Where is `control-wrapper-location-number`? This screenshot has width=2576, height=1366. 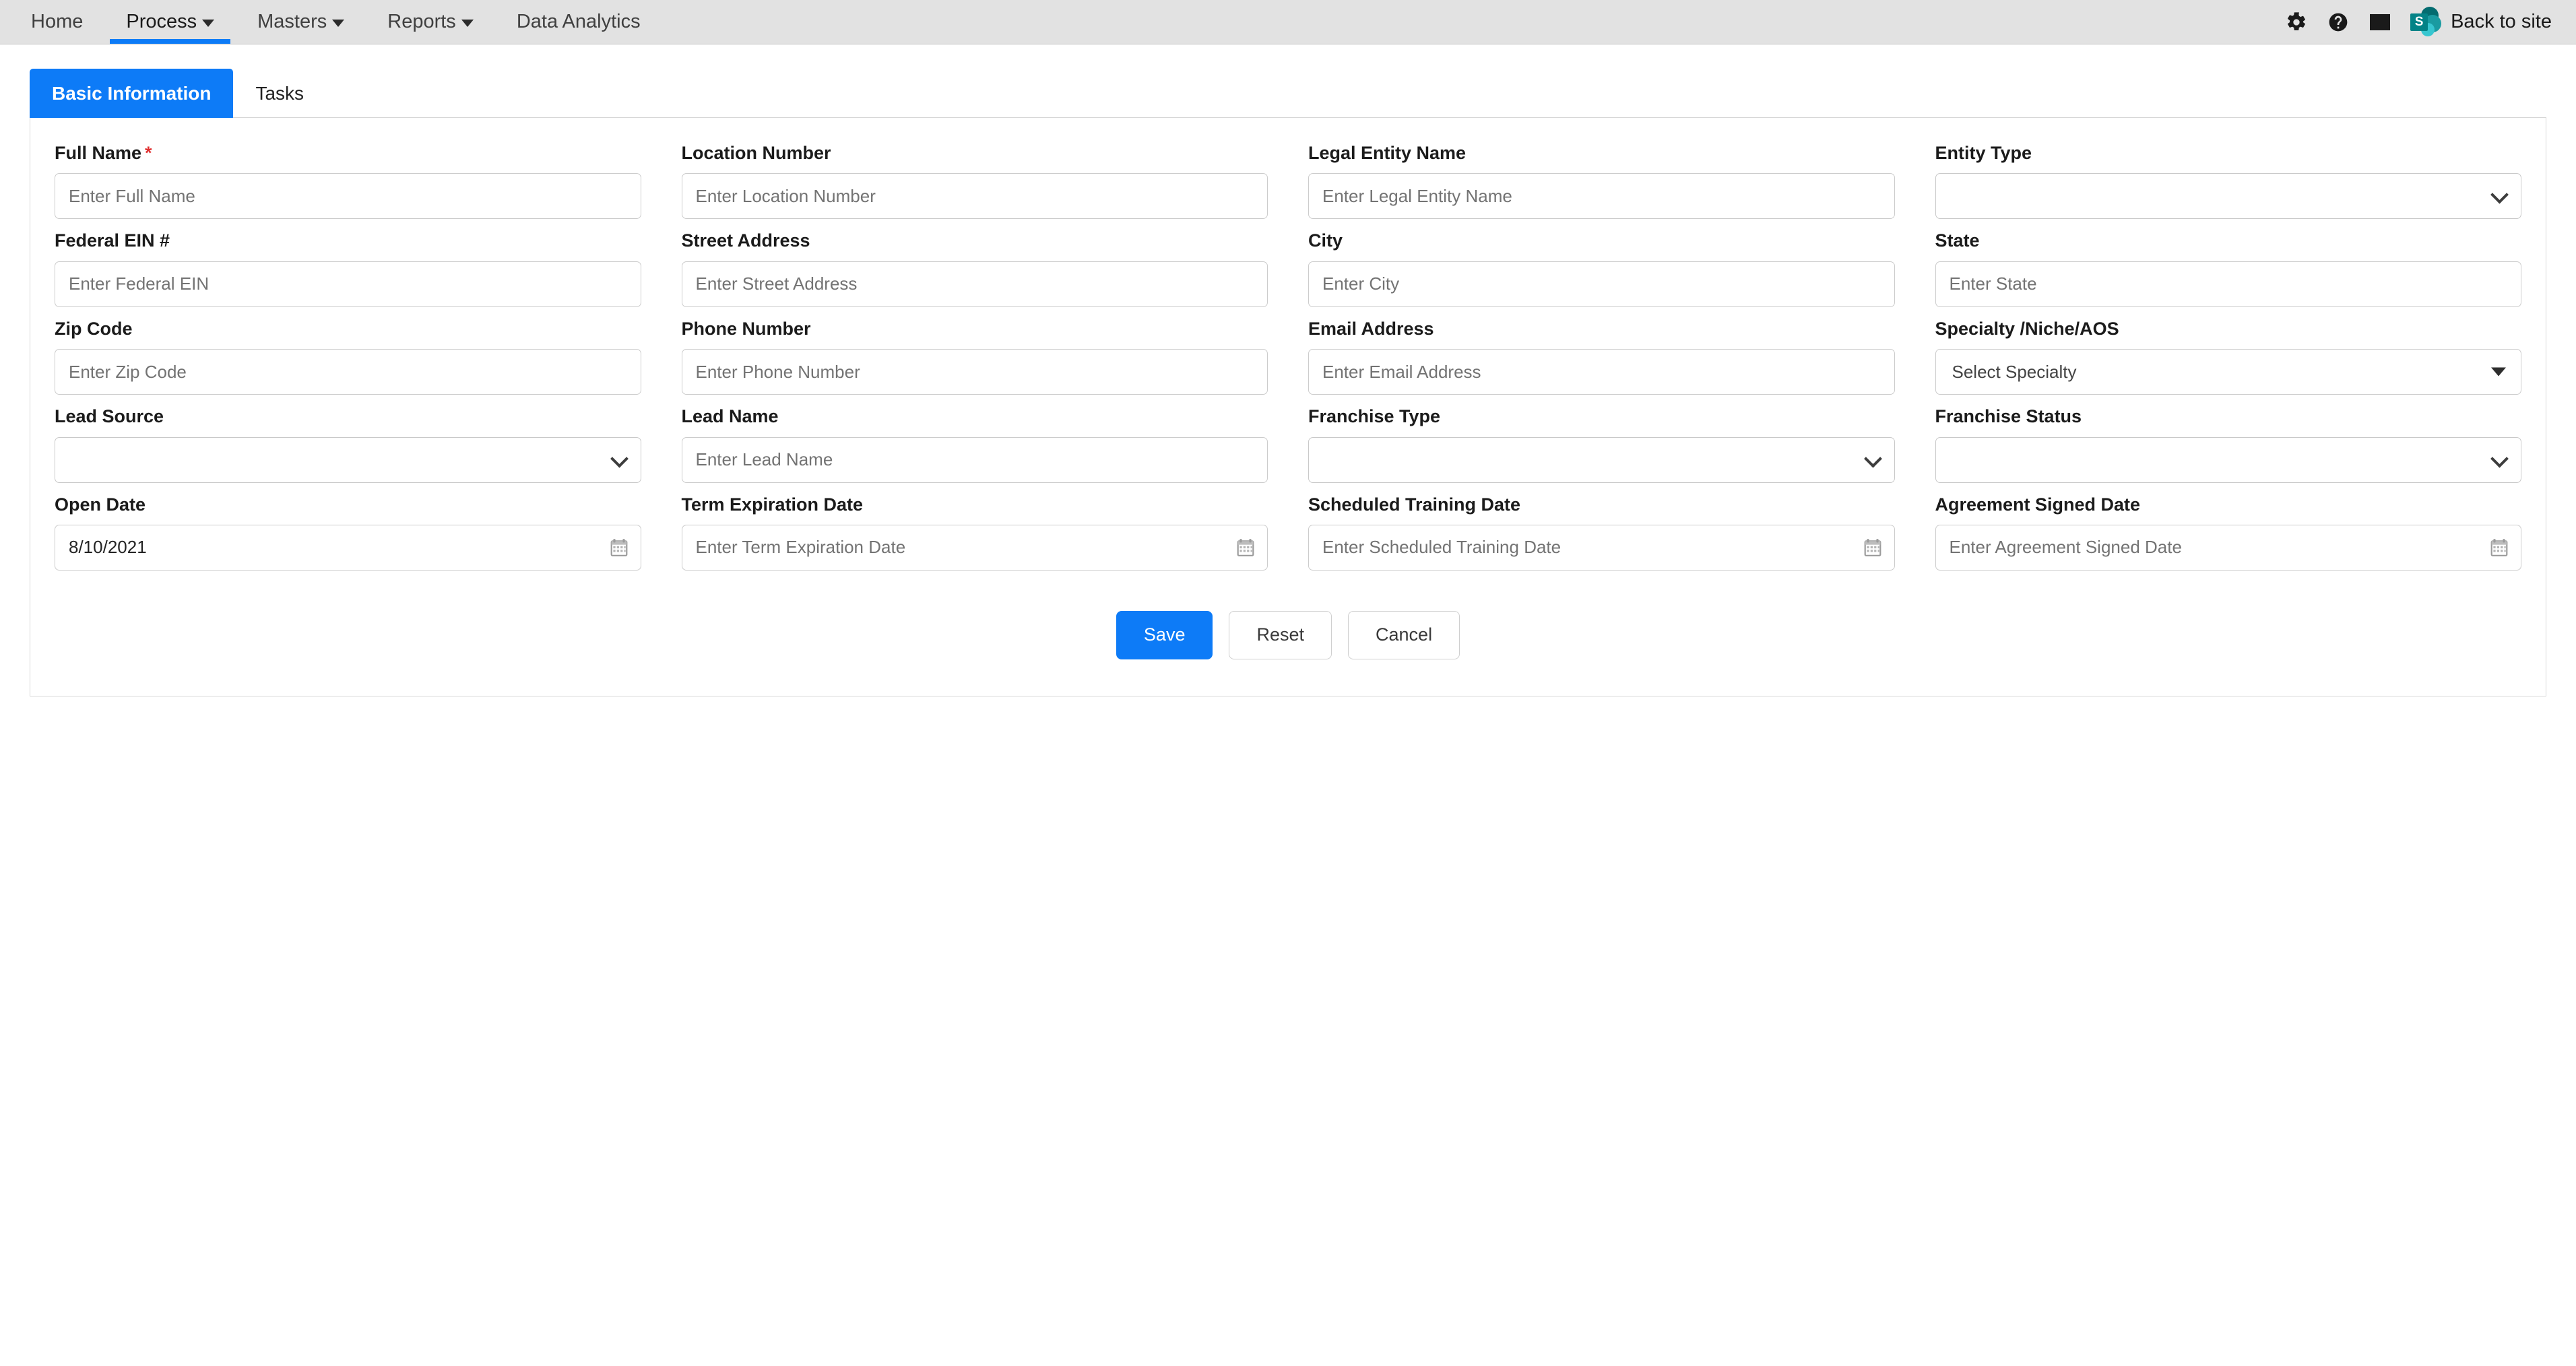
control-wrapper-location-number is located at coordinates (975, 196).